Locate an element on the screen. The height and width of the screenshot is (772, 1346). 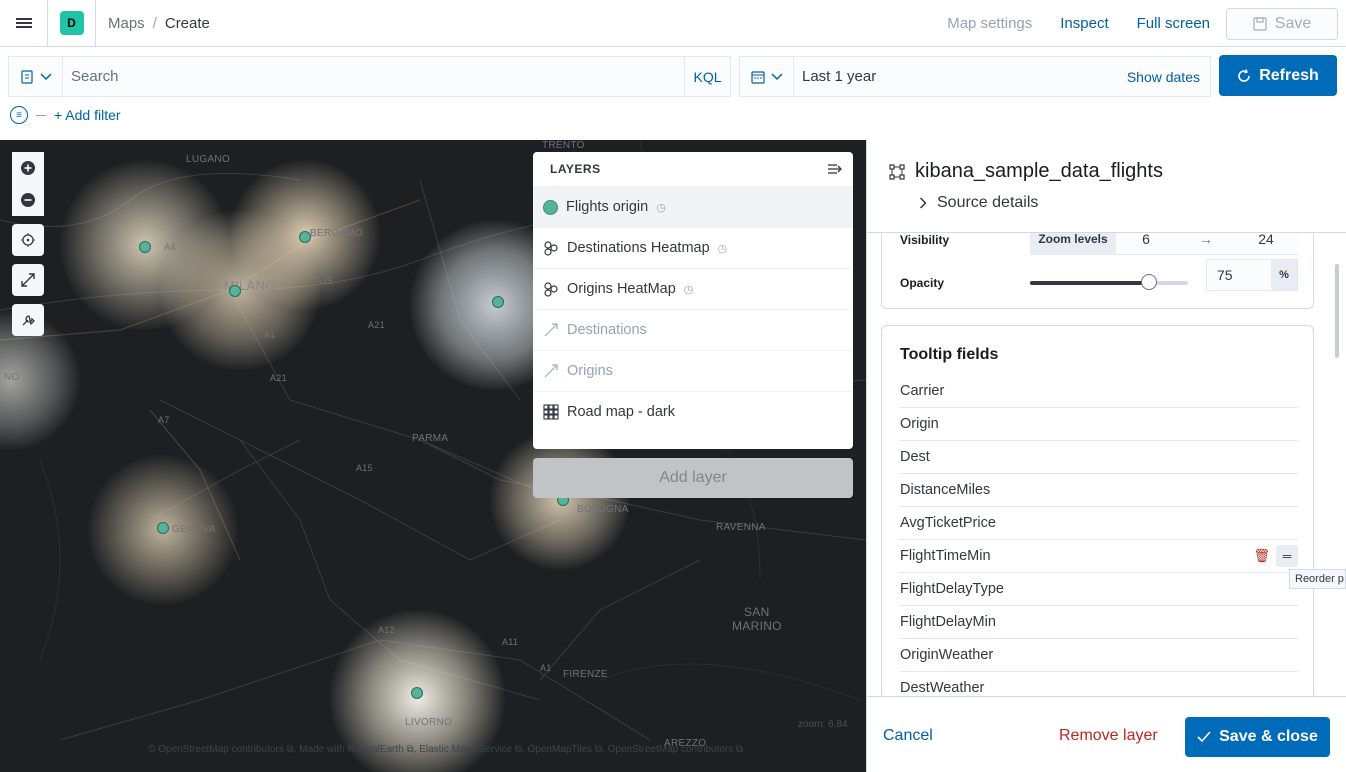
breadcrumb-maps: Maps is located at coordinates (126, 23).